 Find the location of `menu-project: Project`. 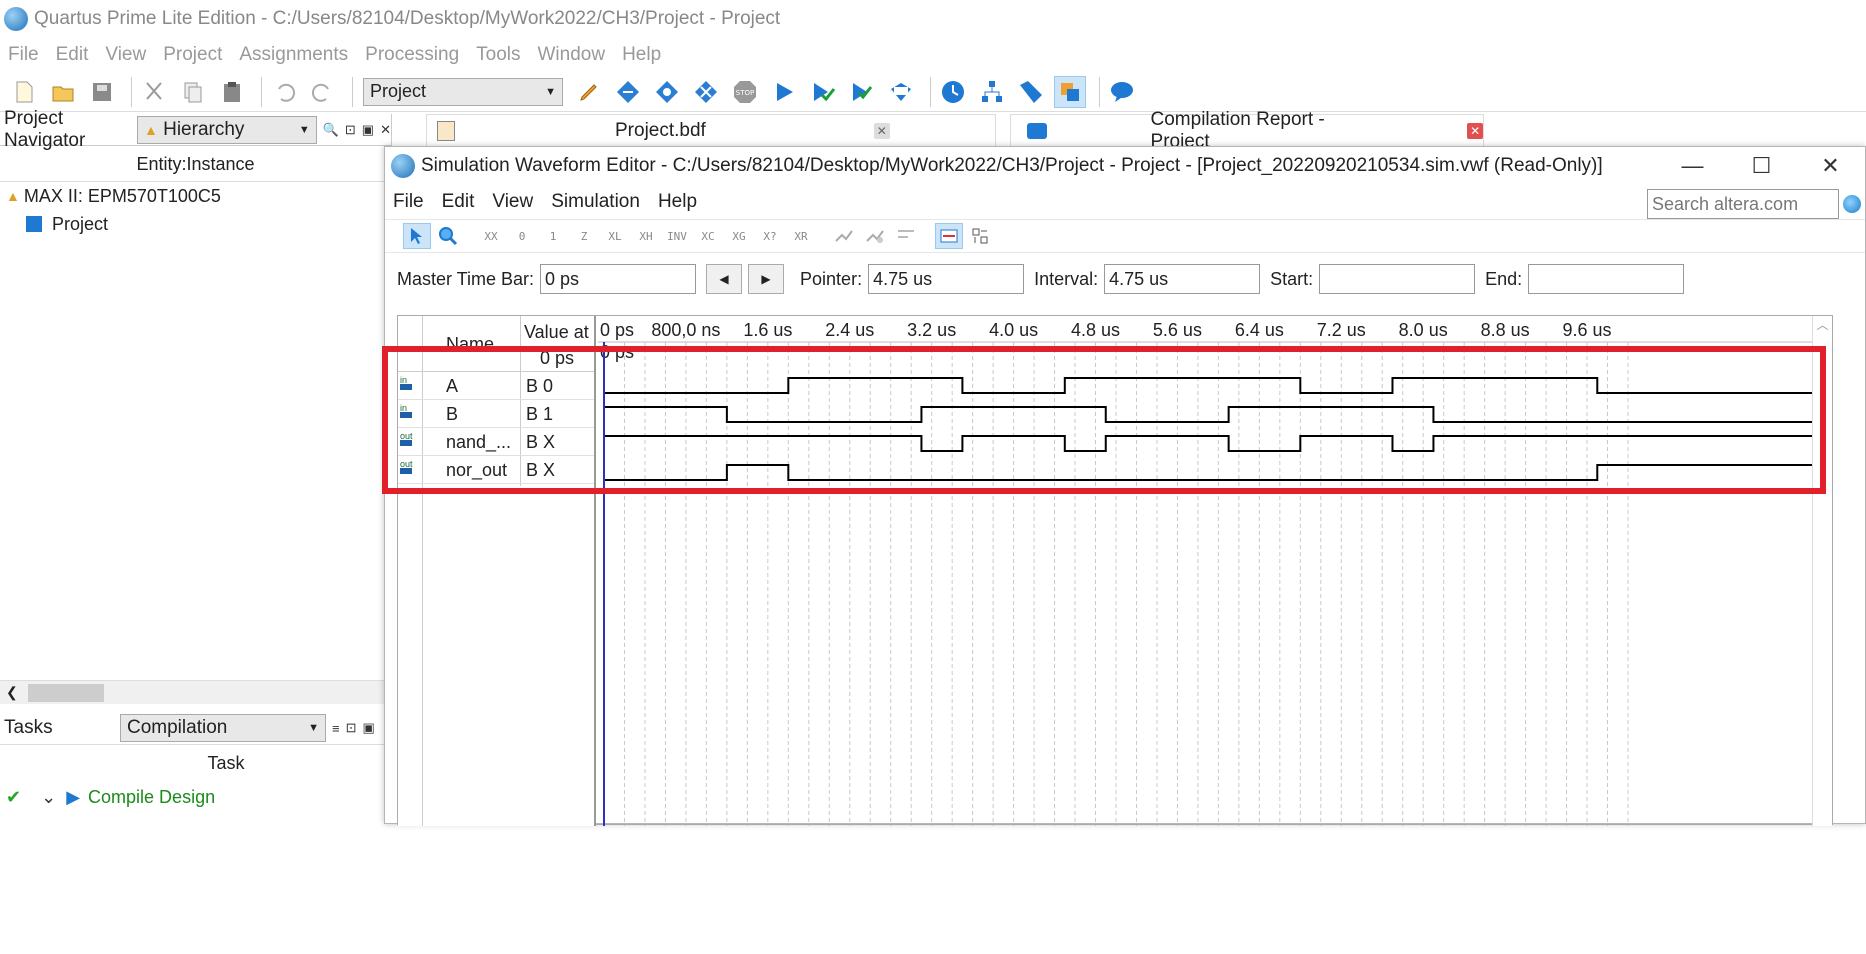

menu-project: Project is located at coordinates (192, 55).